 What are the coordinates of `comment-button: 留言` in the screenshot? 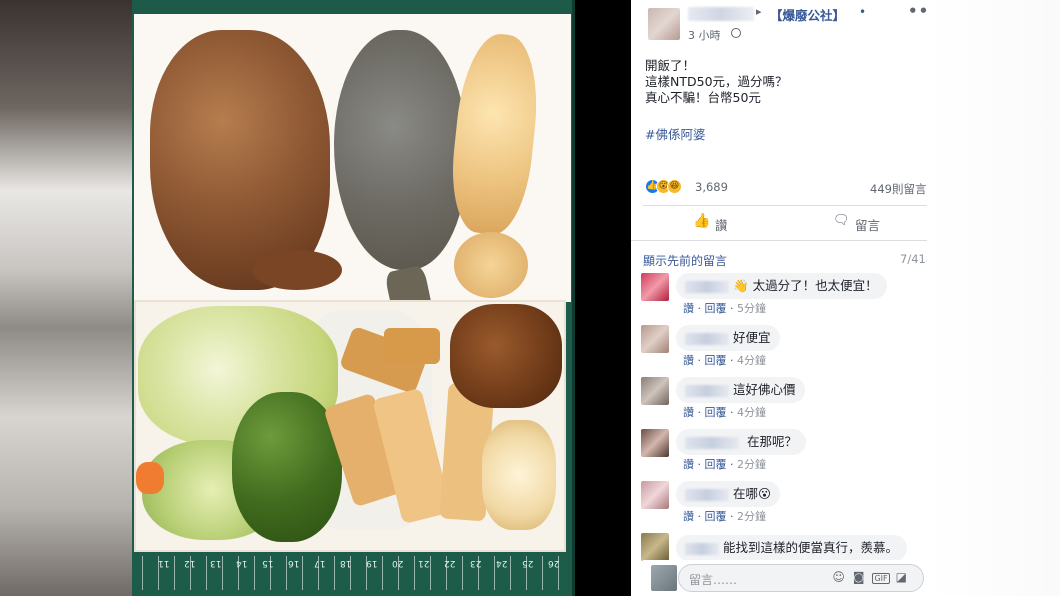 It's located at (867, 224).